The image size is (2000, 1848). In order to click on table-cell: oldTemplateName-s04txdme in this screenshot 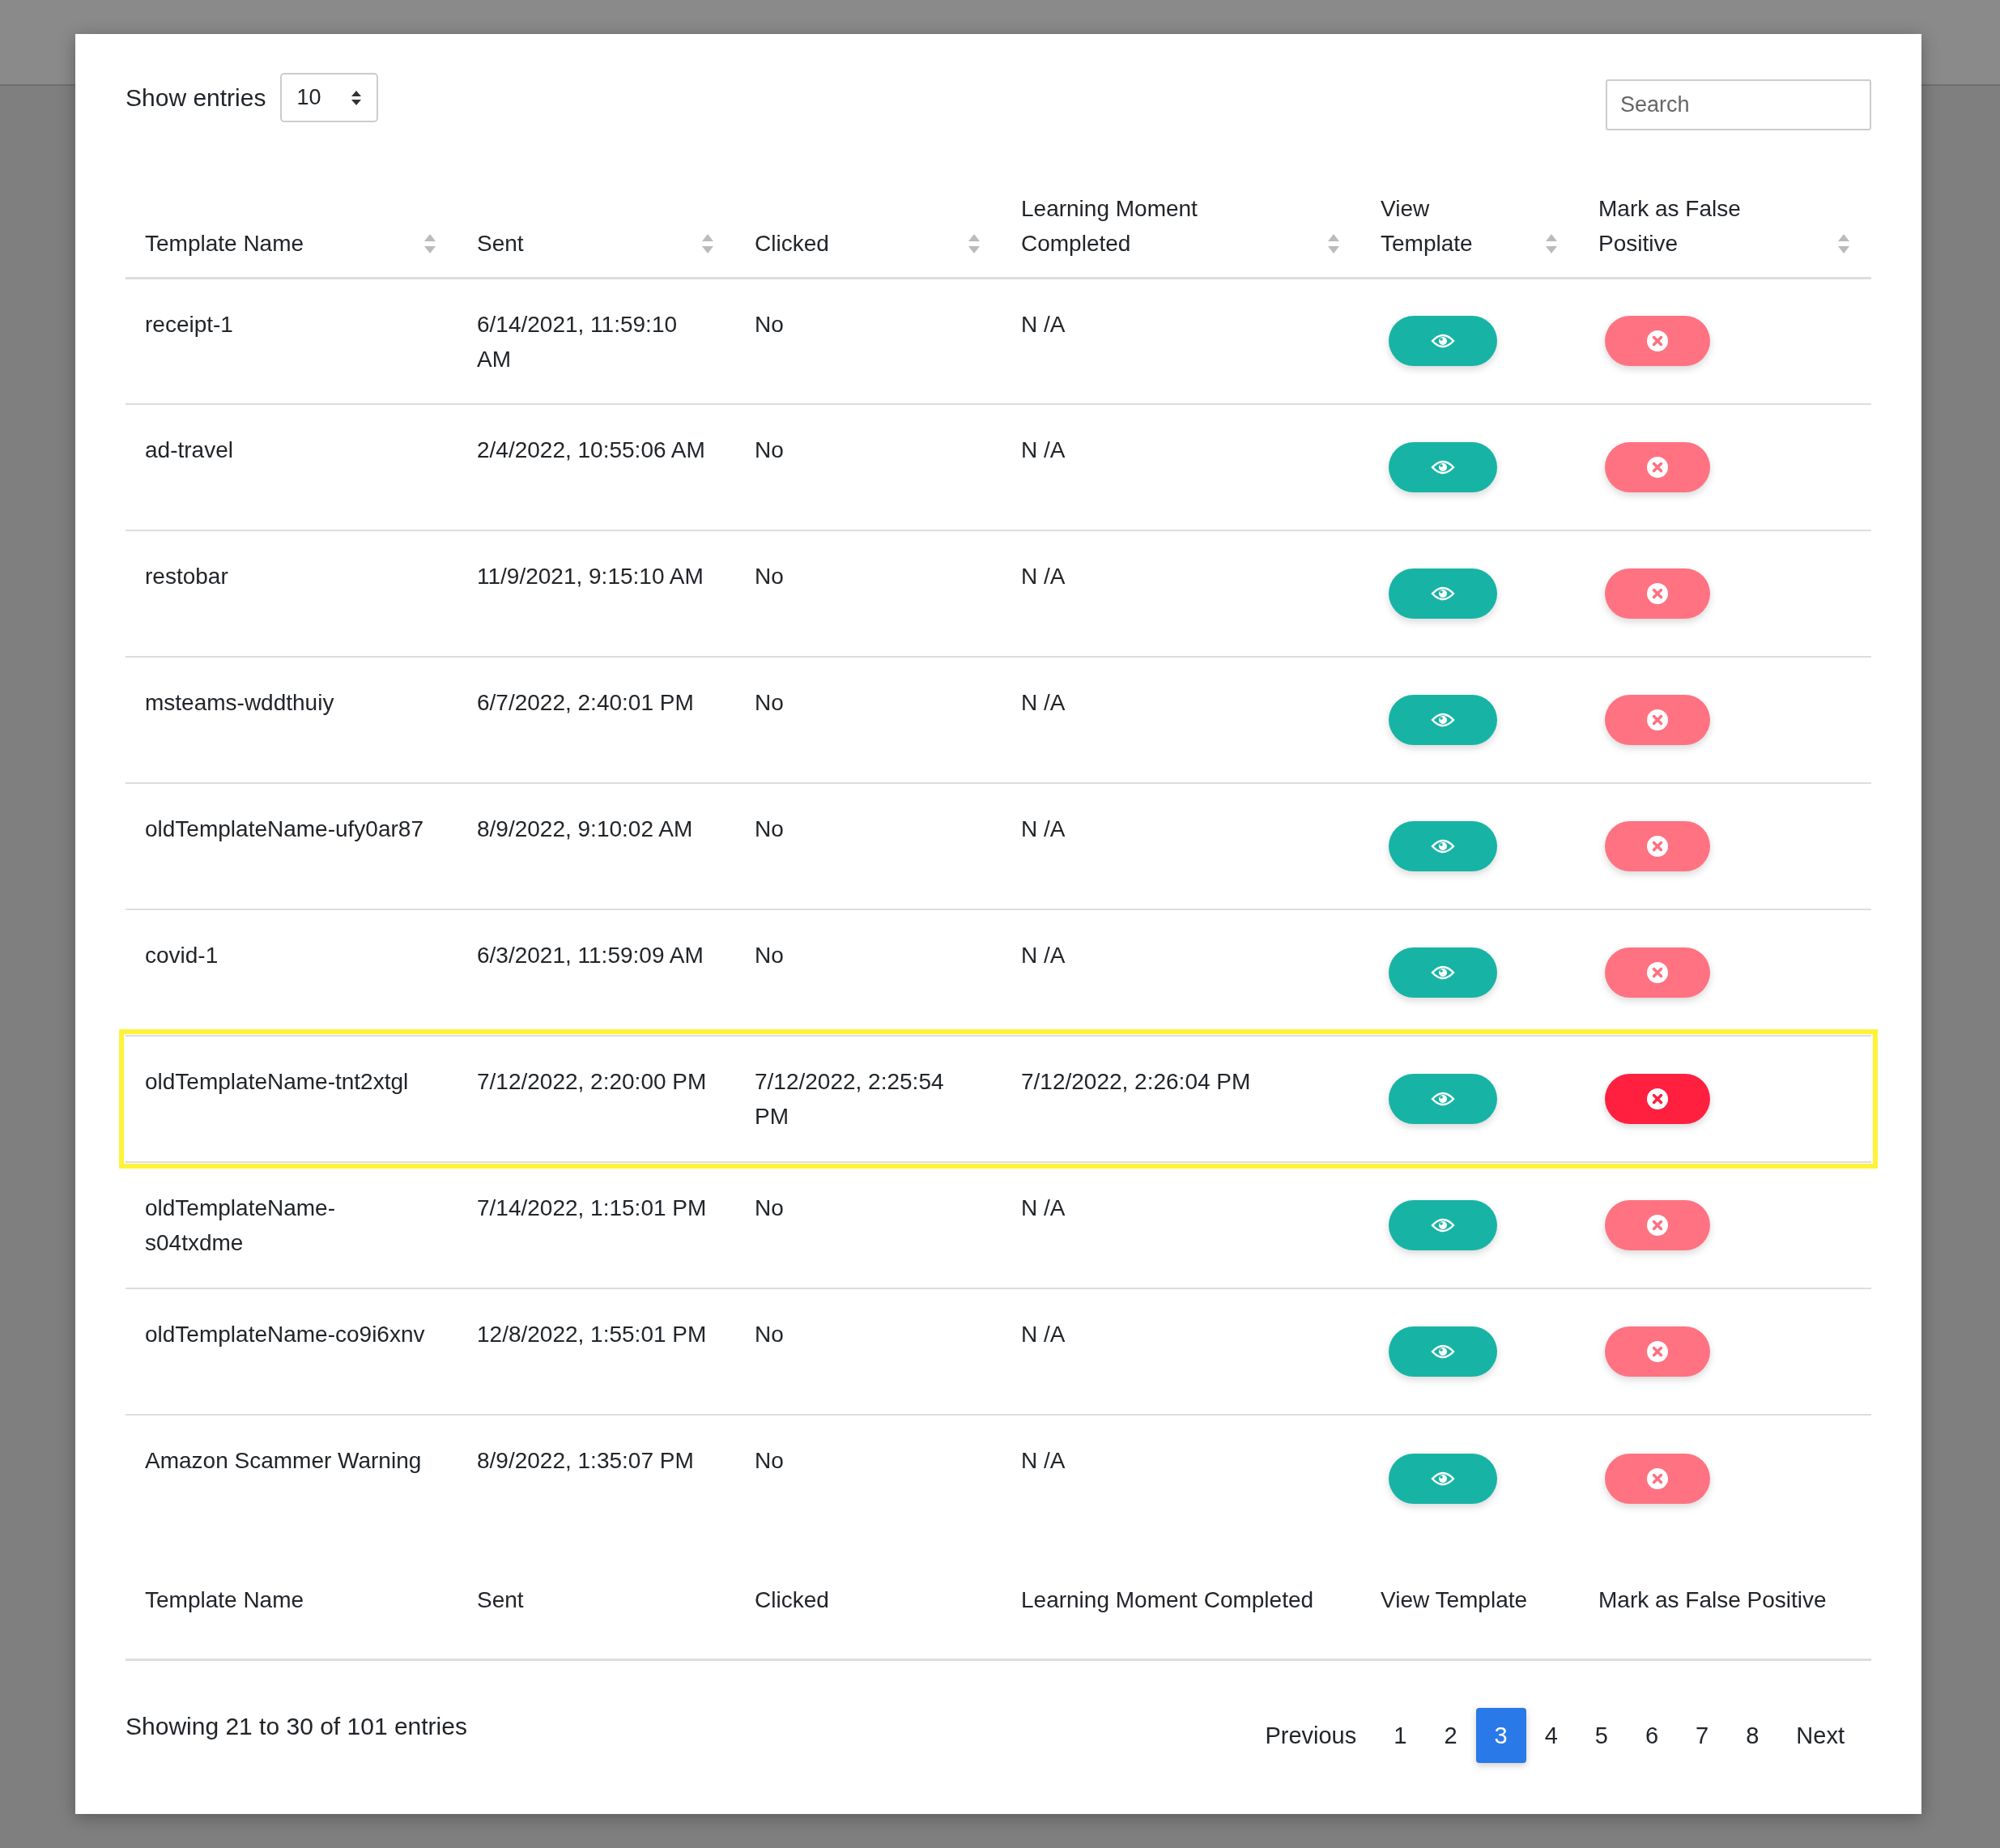, I will do `click(292, 1225)`.